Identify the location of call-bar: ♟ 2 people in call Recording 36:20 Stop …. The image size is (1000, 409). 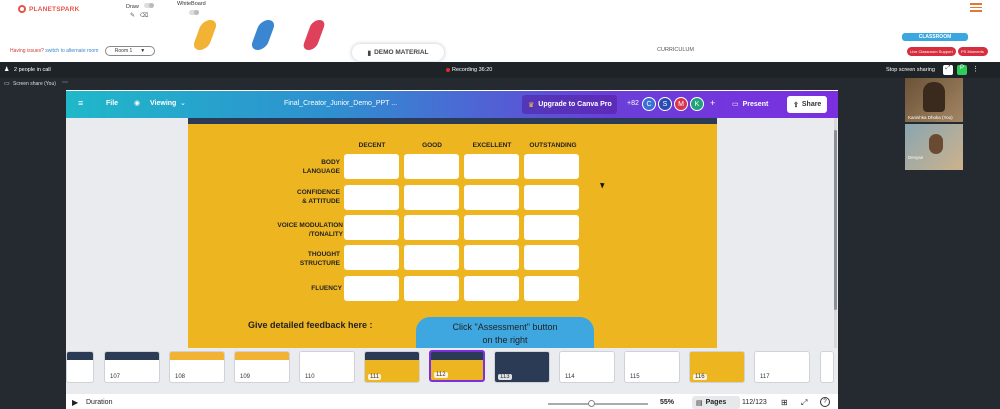
(500, 70).